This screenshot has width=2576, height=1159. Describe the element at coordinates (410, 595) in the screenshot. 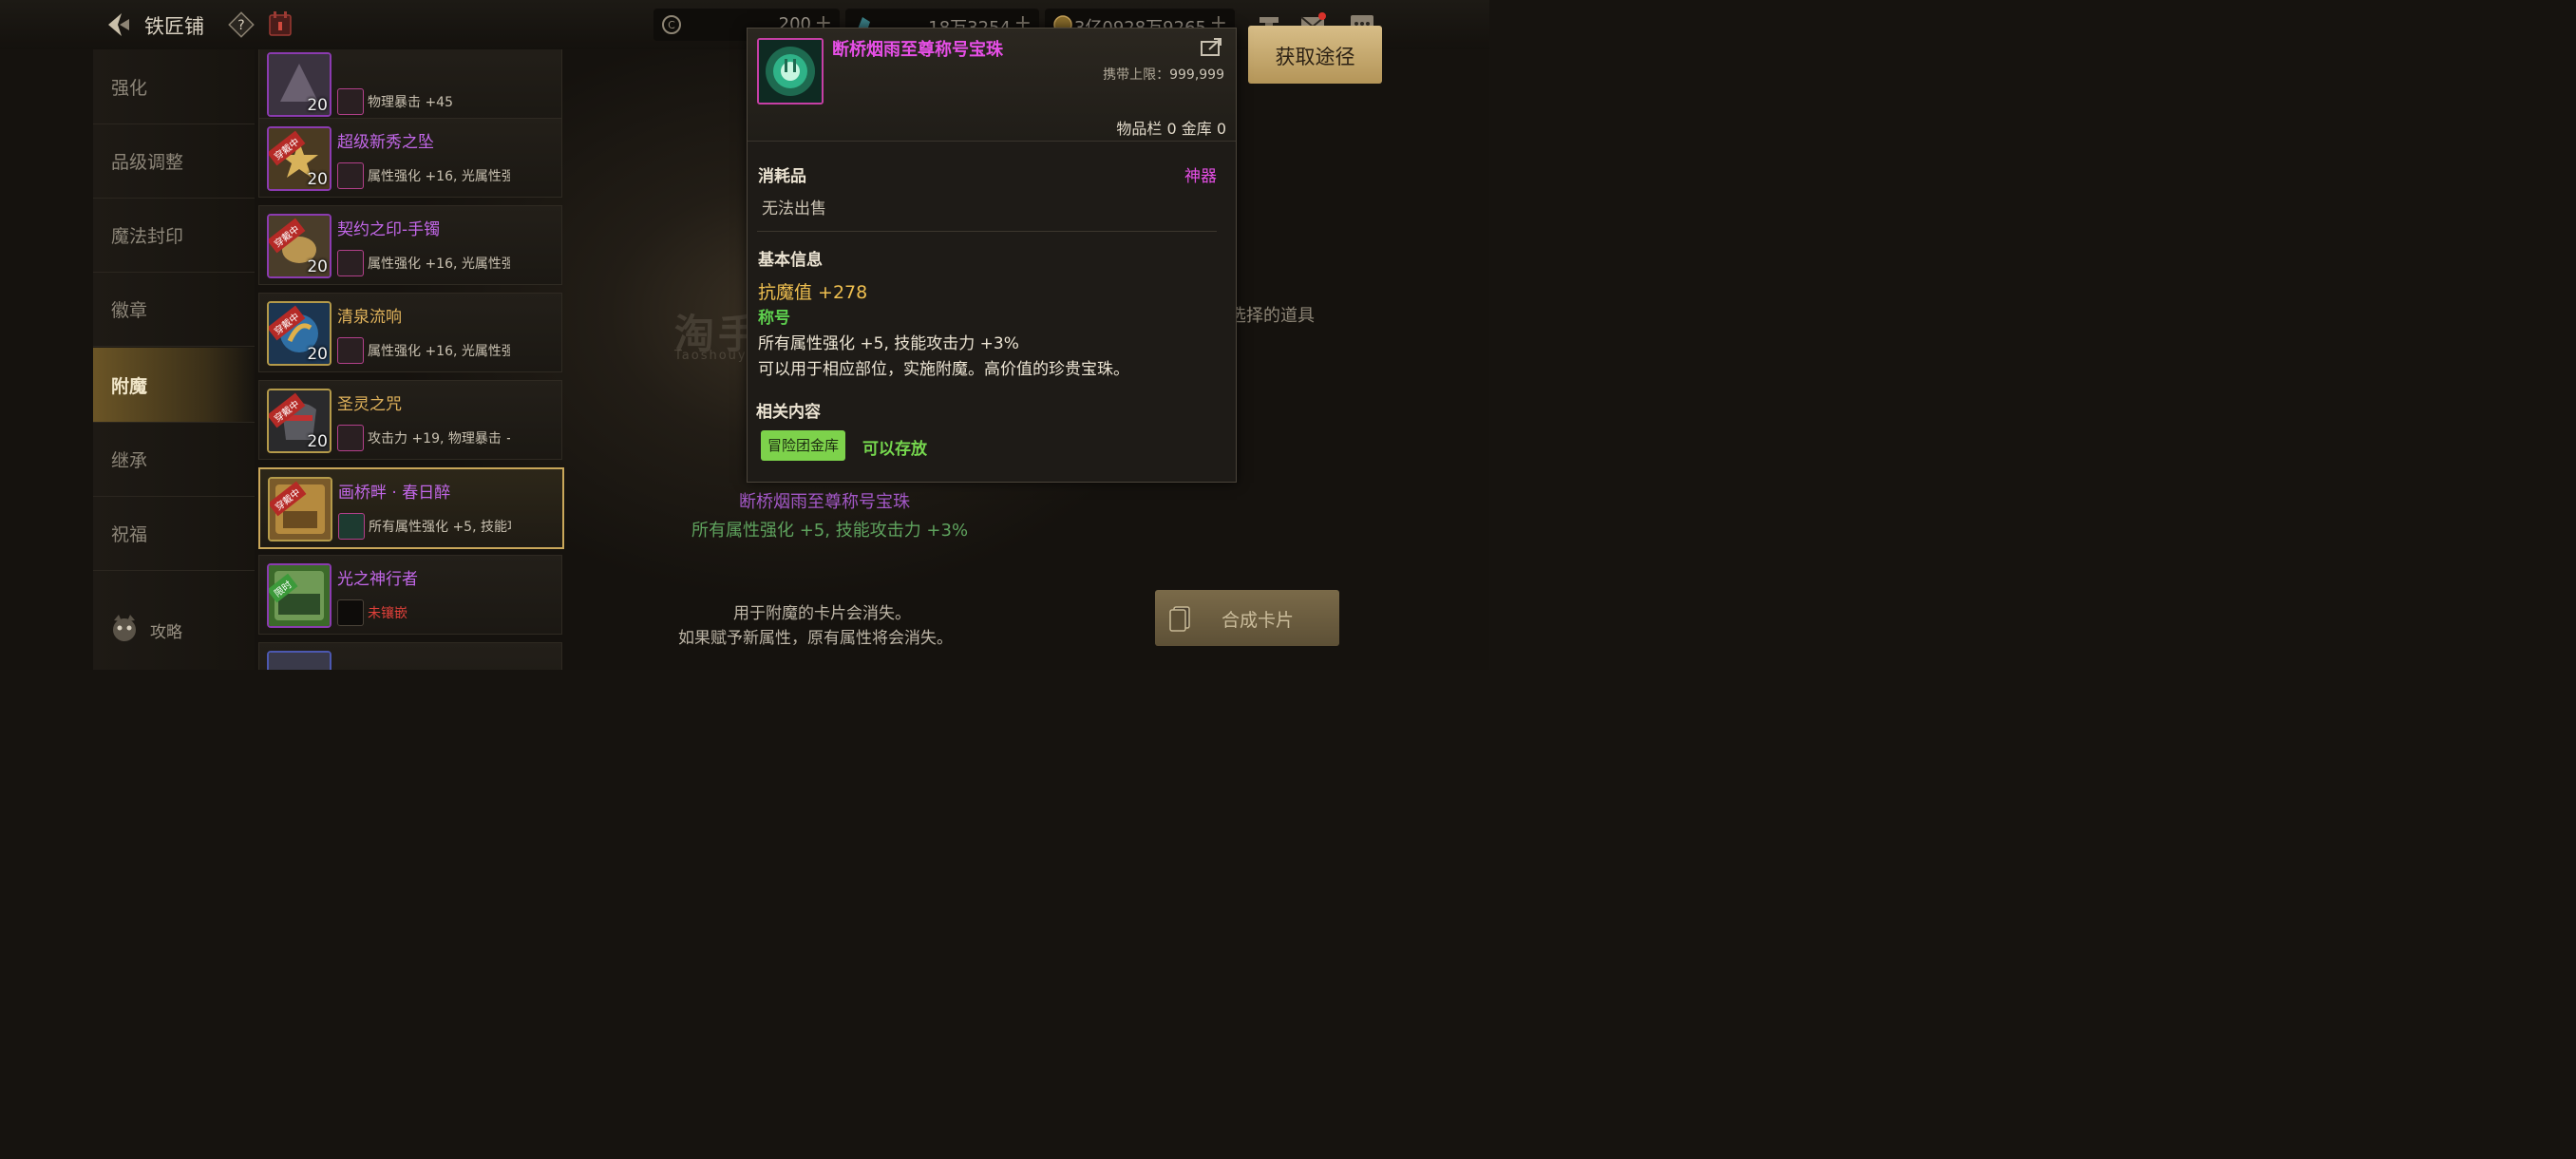

I see `list-item: 限时 光之神行者 未镶嵌` at that location.